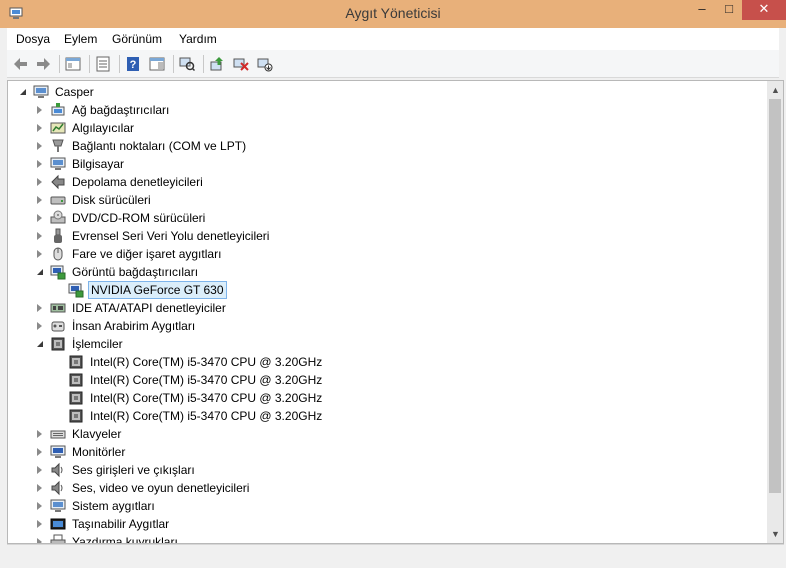 The image size is (786, 568). I want to click on menu-bar: Dosya Eylem Görünüm Yardım, so click(393, 39).